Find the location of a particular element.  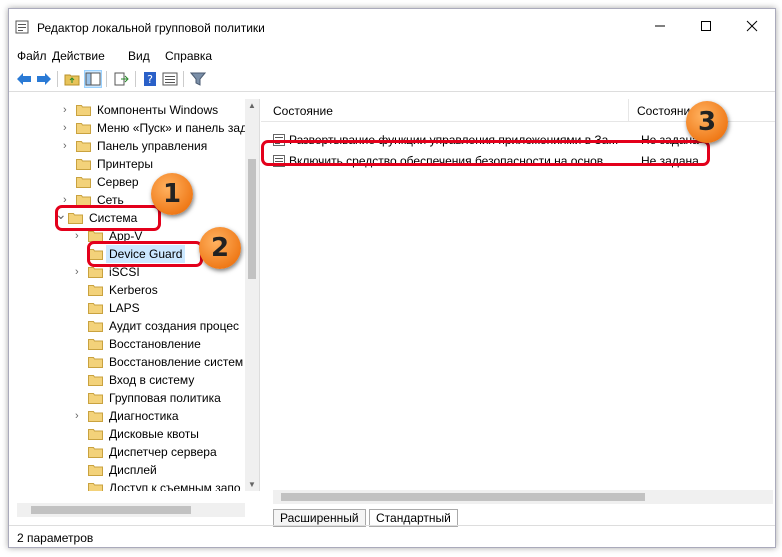

forward-arrow-icon is located at coordinates (44, 79).